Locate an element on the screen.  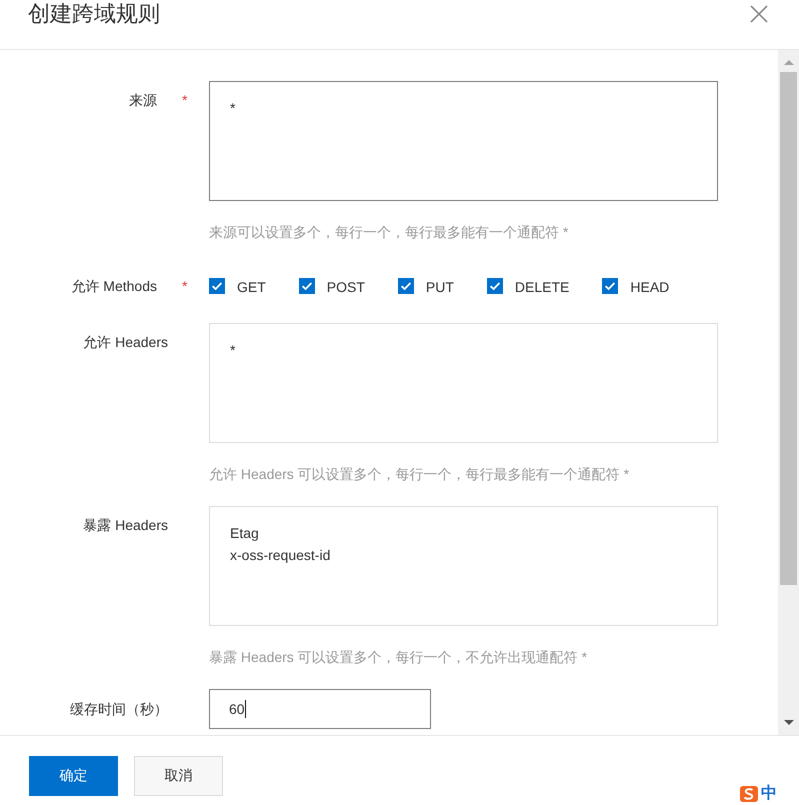
checkbox-label: GET is located at coordinates (251, 287).